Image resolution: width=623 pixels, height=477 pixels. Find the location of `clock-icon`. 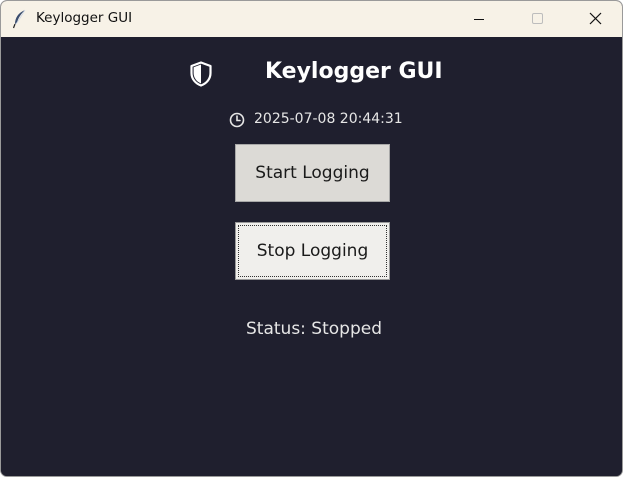

clock-icon is located at coordinates (237, 120).